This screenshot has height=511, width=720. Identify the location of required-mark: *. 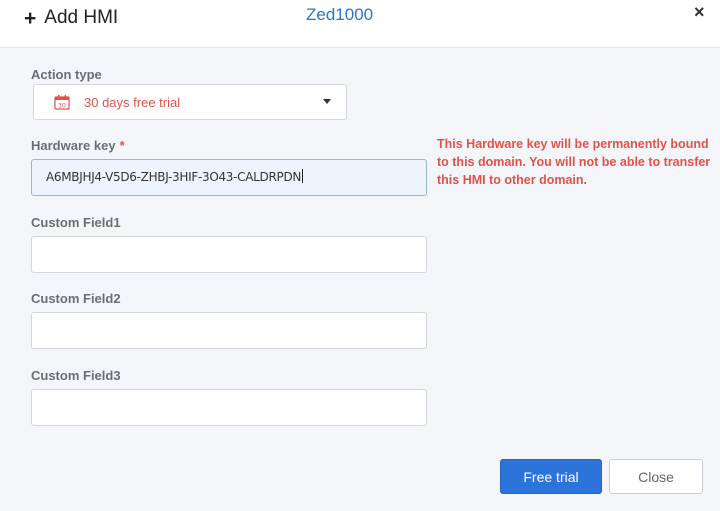
(122, 145).